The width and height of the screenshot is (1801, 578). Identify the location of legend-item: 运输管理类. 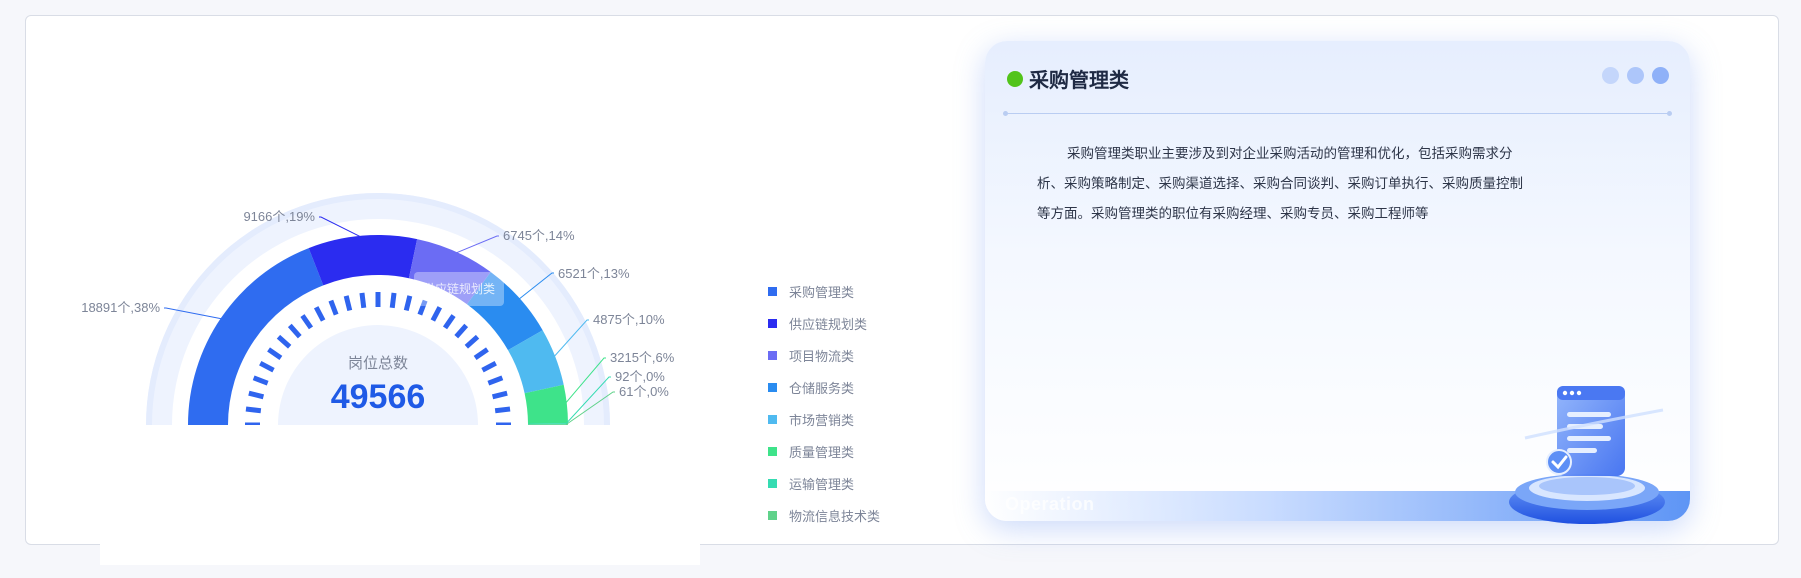
(824, 483).